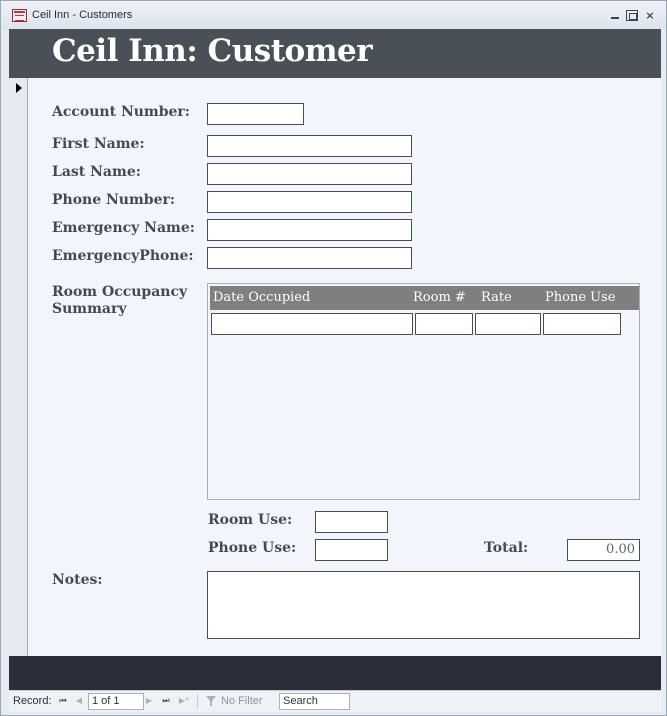 The image size is (667, 716). I want to click on first-record-icon: ⏮, so click(63, 701).